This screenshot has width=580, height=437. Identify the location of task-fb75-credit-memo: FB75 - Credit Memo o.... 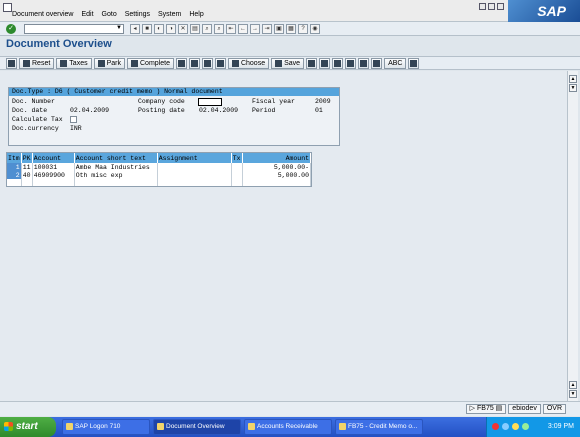
(379, 427).